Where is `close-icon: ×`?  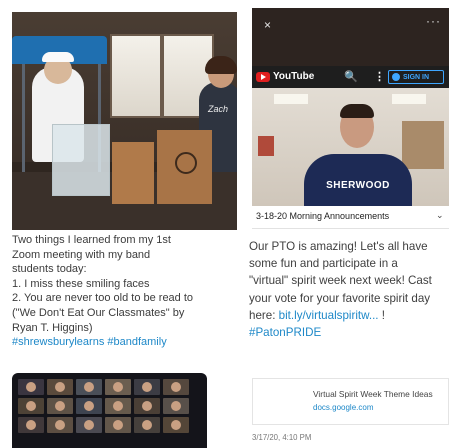
close-icon: × is located at coordinates (267, 25).